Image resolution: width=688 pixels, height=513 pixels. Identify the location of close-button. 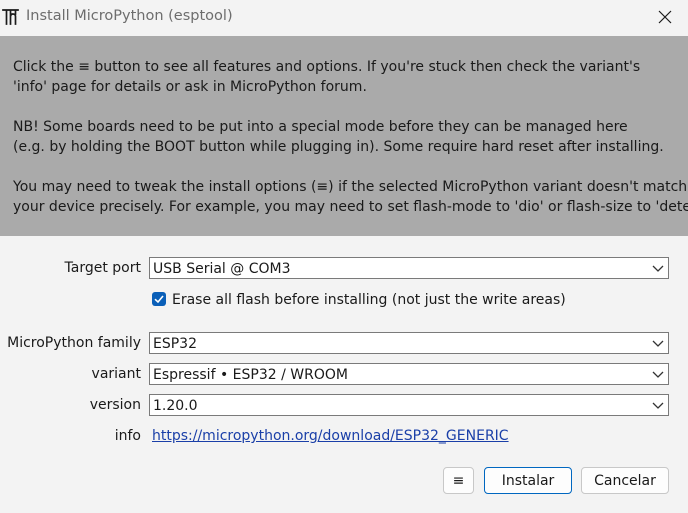
(665, 17).